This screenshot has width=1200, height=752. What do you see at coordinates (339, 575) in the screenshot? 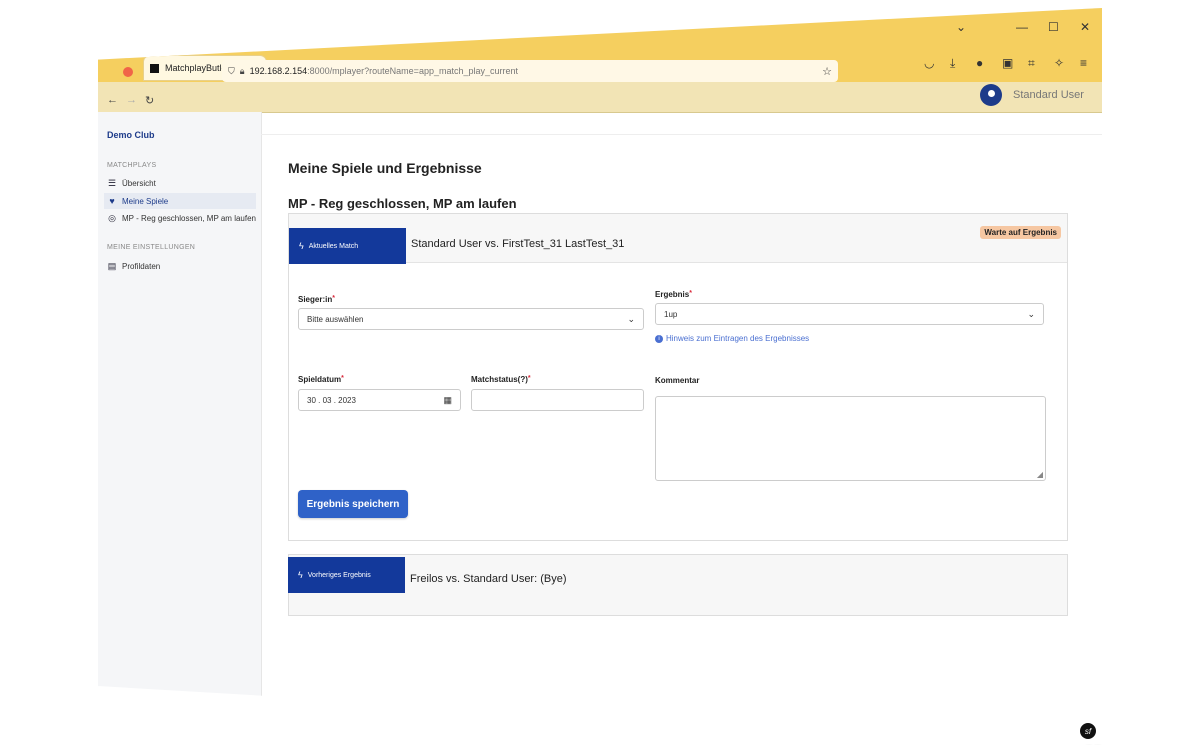
I see `flag-label: Vorheriges Ergebnis` at bounding box center [339, 575].